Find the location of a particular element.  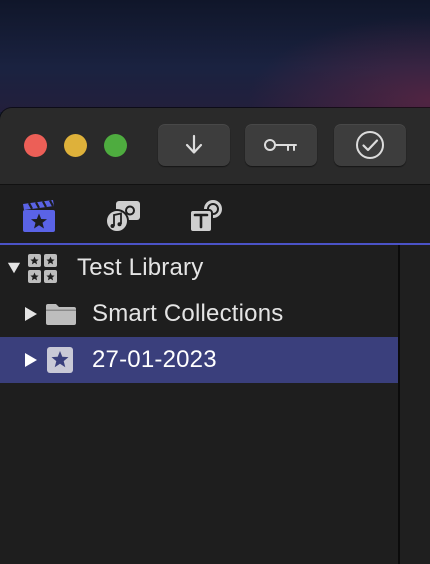

minimize-window-button is located at coordinates (75, 145).